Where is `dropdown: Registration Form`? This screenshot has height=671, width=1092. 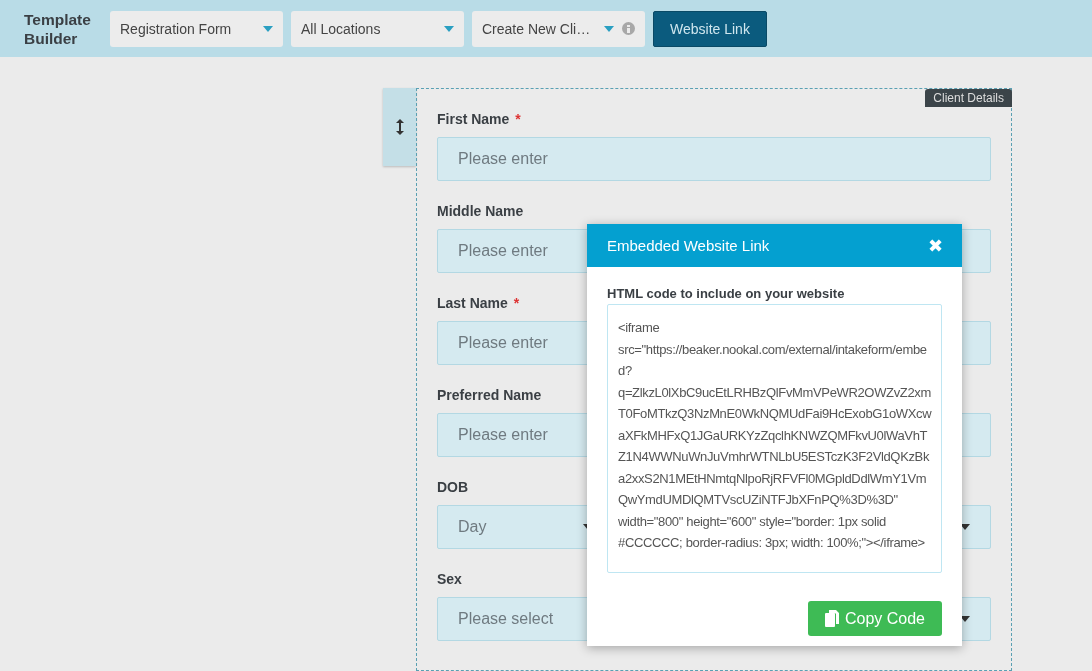 dropdown: Registration Form is located at coordinates (196, 28).